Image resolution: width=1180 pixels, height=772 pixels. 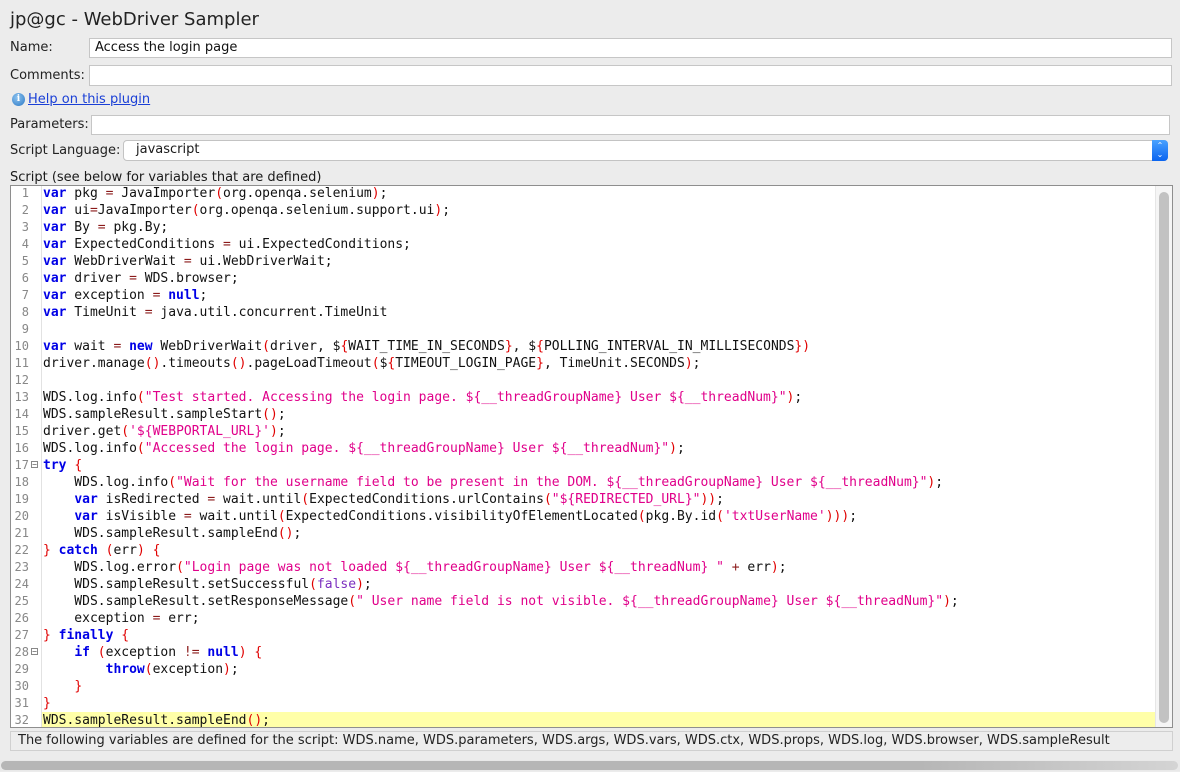 I want to click on name-label: Name:, so click(x=31, y=47).